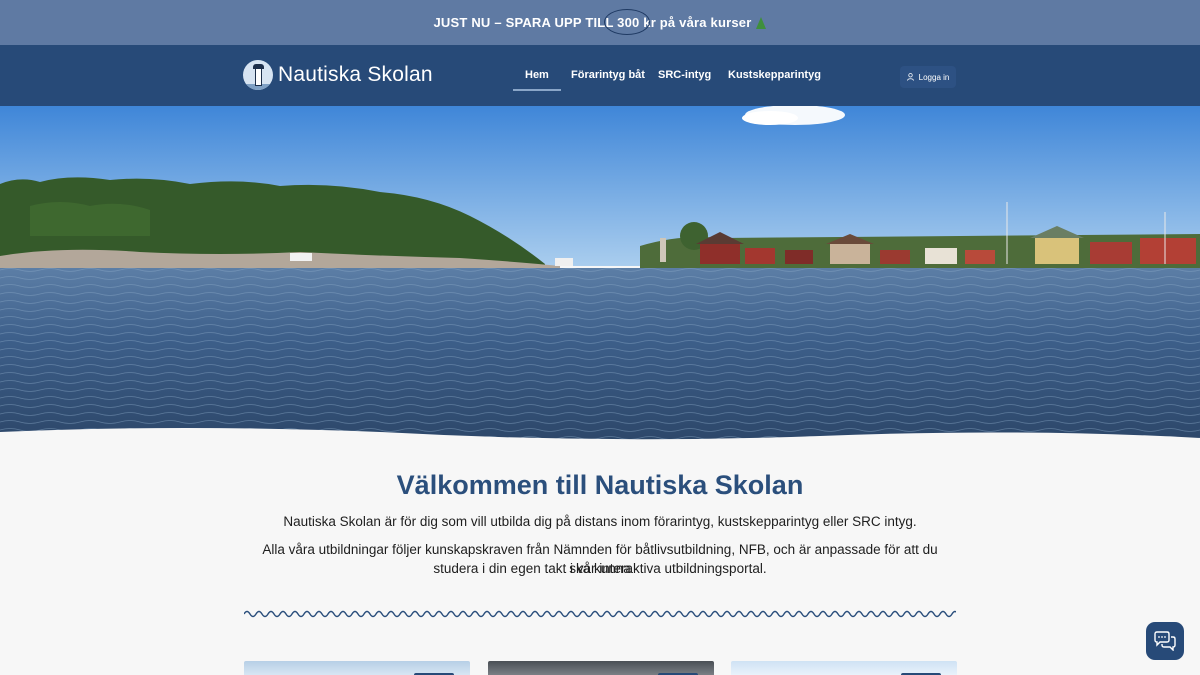 Image resolution: width=1200 pixels, height=675 pixels. I want to click on promo-text-before: JUST NU – SPARA UPP TILL, so click(525, 22).